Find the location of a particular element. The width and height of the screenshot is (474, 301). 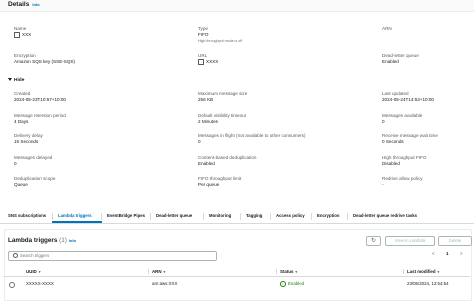

delivery-delay-value: 15 Seconds is located at coordinates (26, 141).